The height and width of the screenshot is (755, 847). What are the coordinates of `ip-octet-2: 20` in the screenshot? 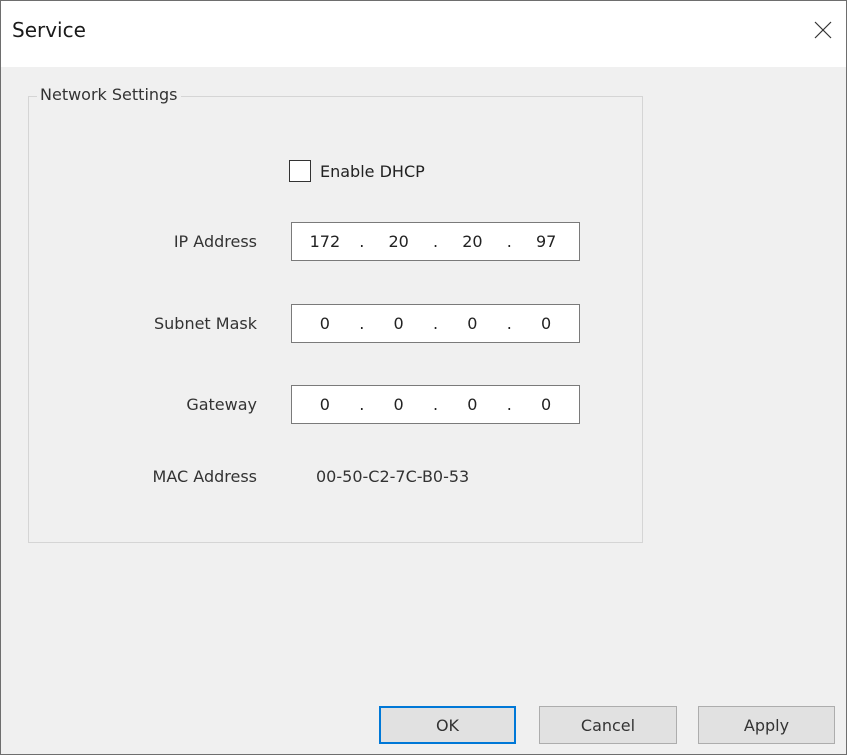 It's located at (399, 241).